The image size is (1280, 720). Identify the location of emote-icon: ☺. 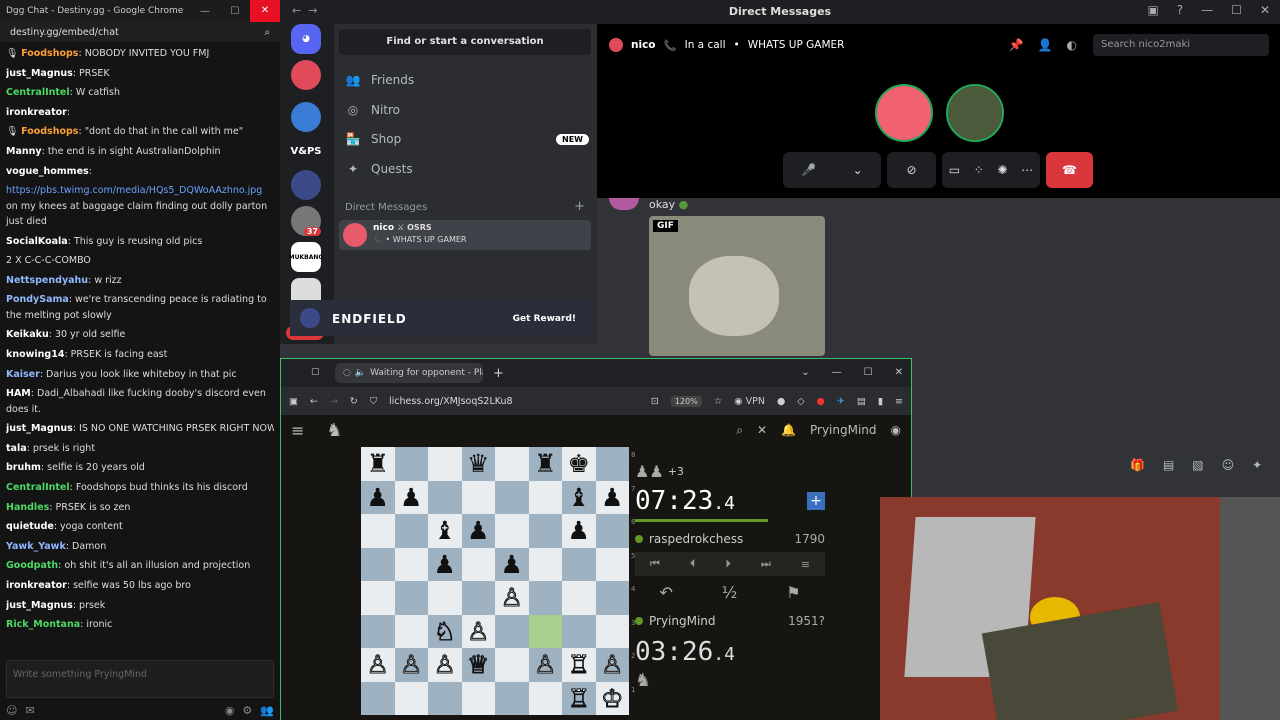
(11, 710).